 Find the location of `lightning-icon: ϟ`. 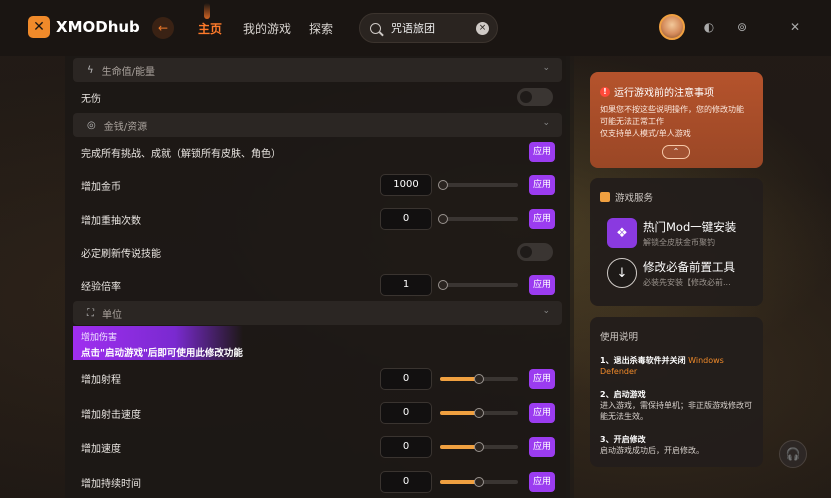

lightning-icon: ϟ is located at coordinates (90, 70).